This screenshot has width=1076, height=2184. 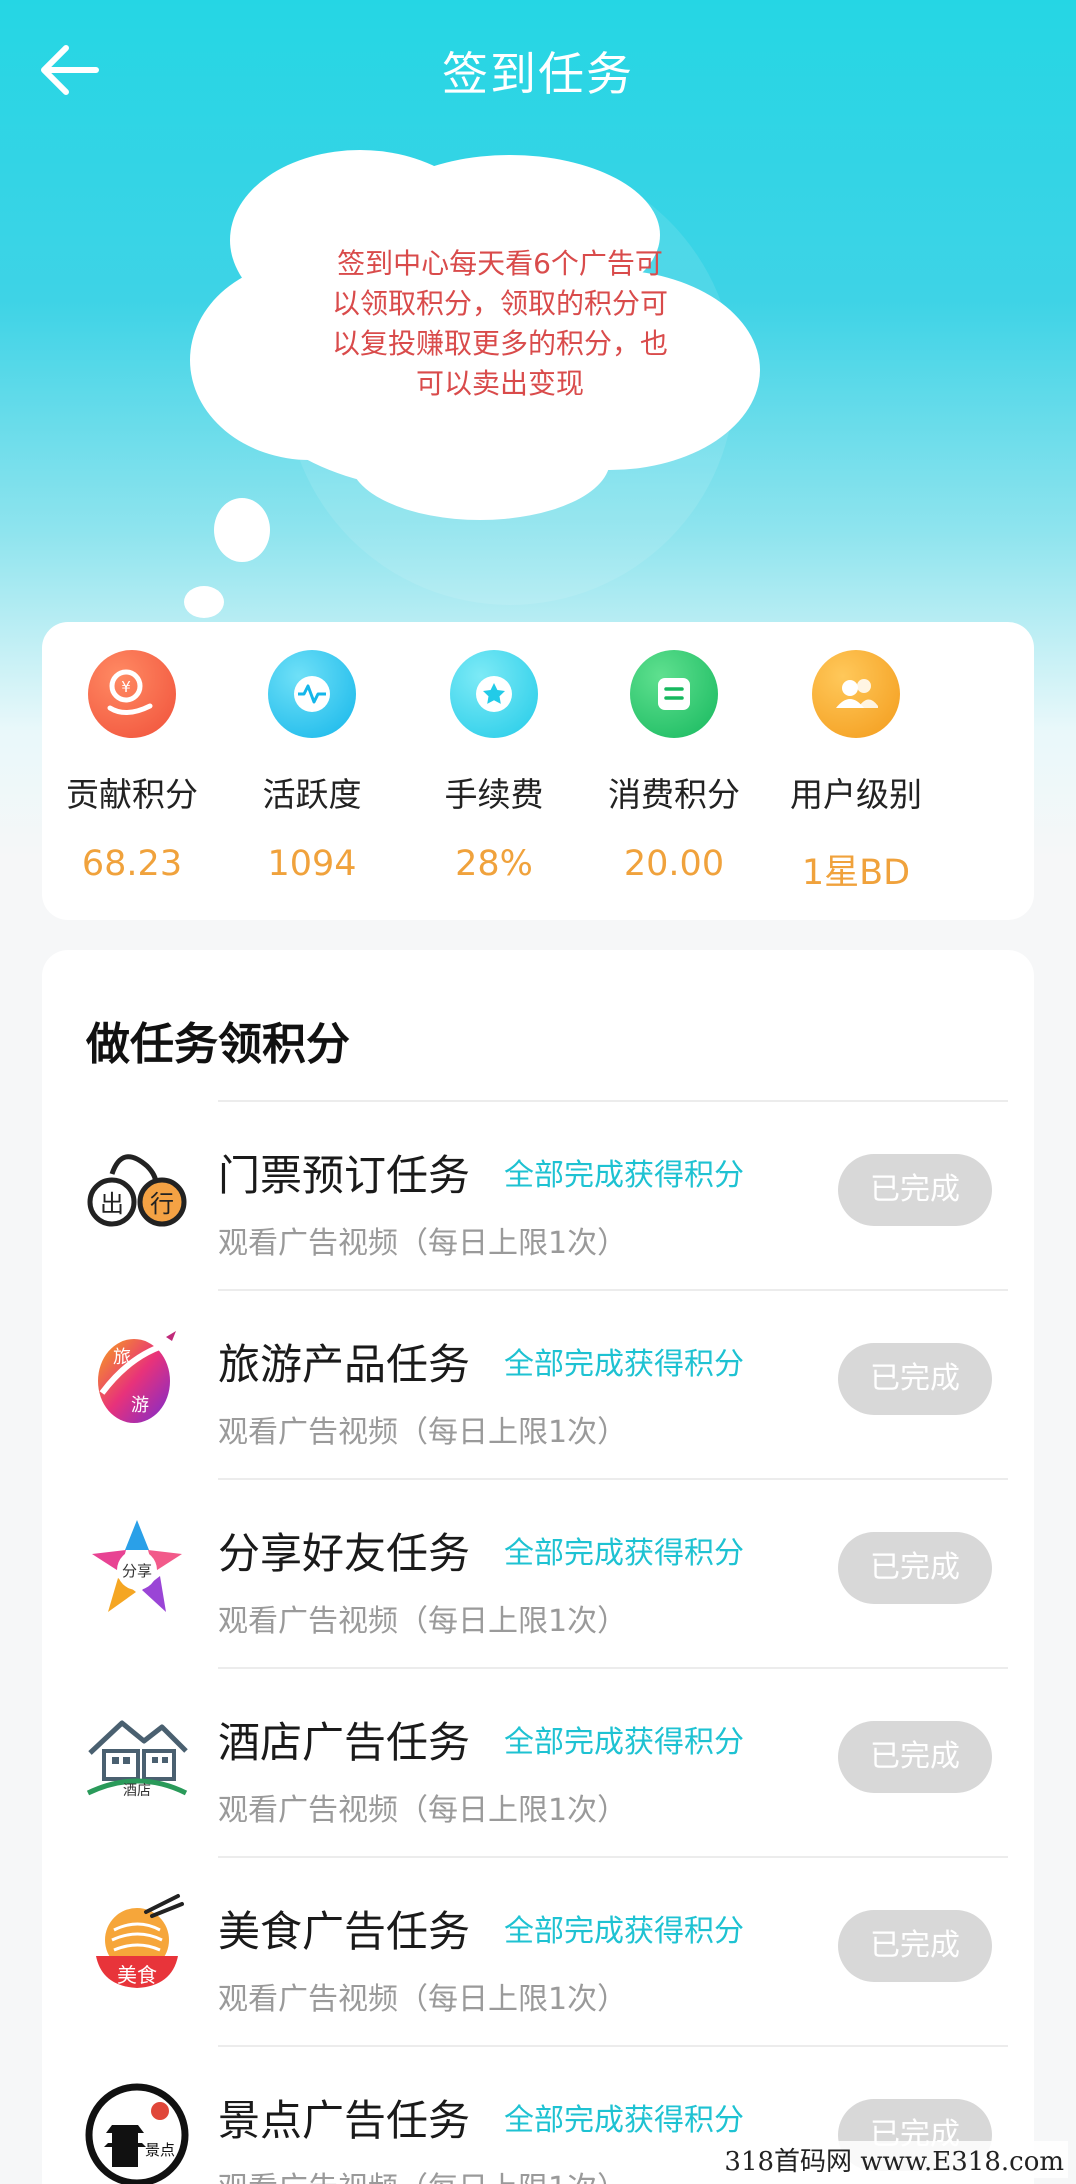 I want to click on list-item: 分享 分享好友任务 全部完成获得积分 观看广告视频（每日上限1次） 已完成, so click(x=538, y=1572).